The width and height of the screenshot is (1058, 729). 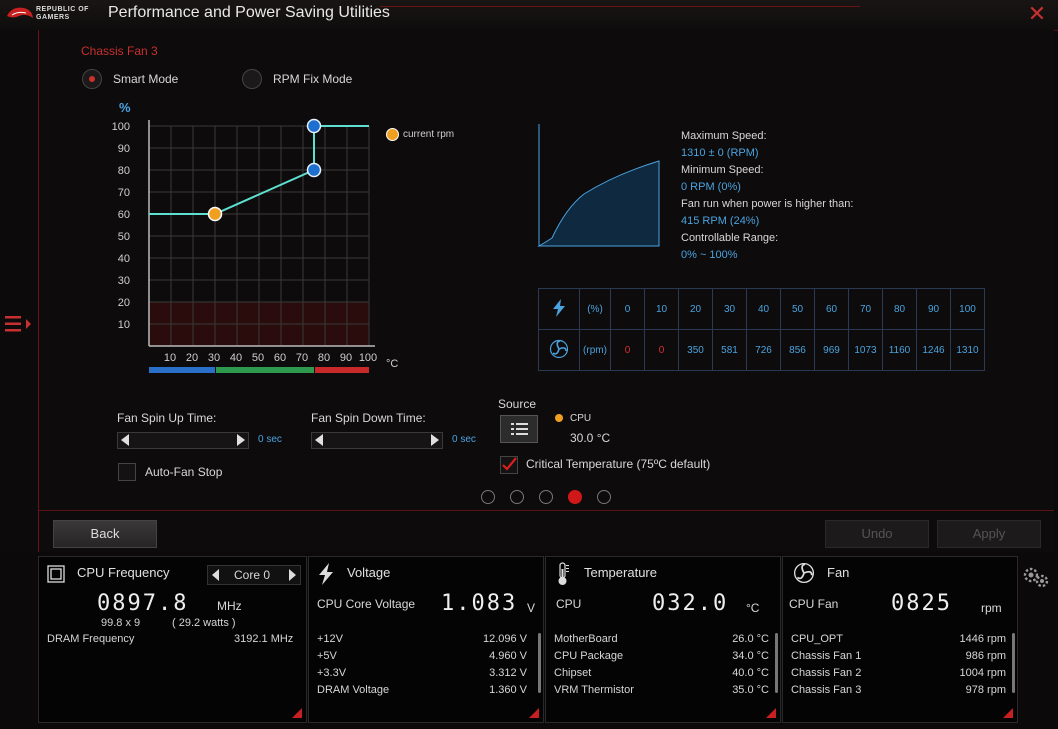 I want to click on min-speed-label: Minimum Speed:, so click(x=722, y=170).